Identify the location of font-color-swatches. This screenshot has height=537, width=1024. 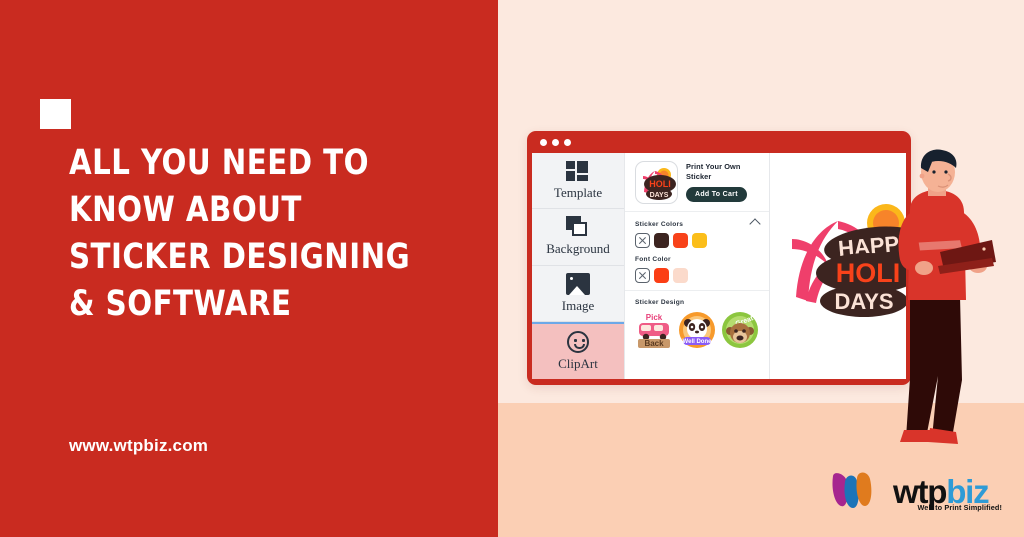
(698, 275).